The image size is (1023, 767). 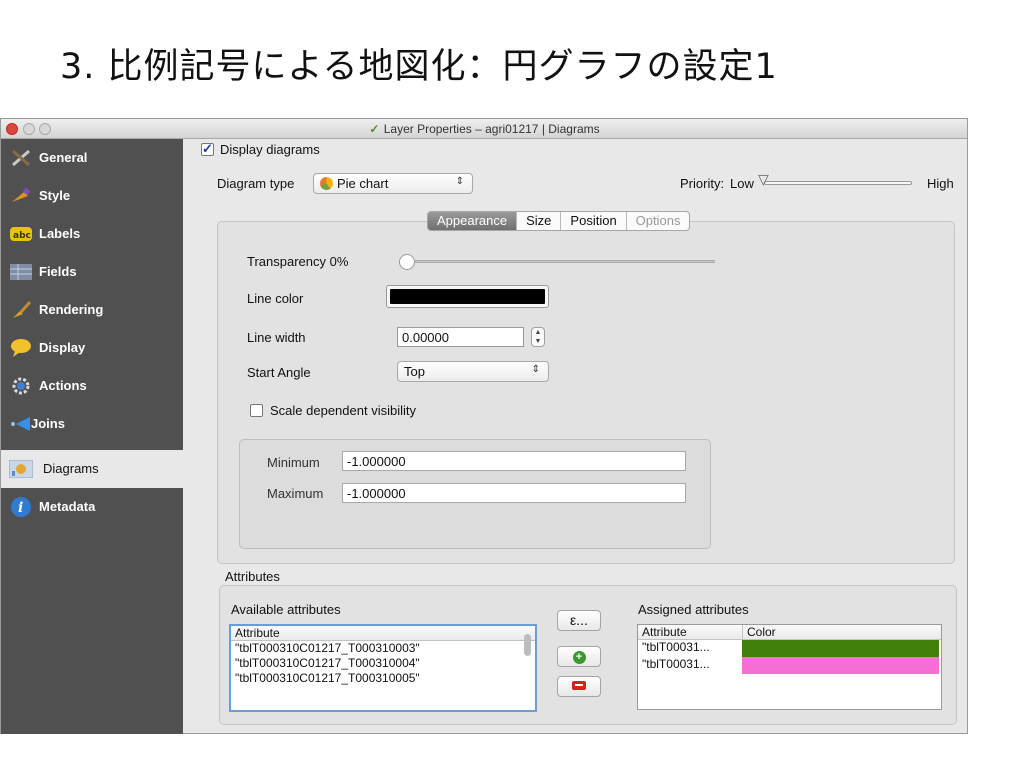 What do you see at coordinates (594, 221) in the screenshot?
I see `tab-position: Position` at bounding box center [594, 221].